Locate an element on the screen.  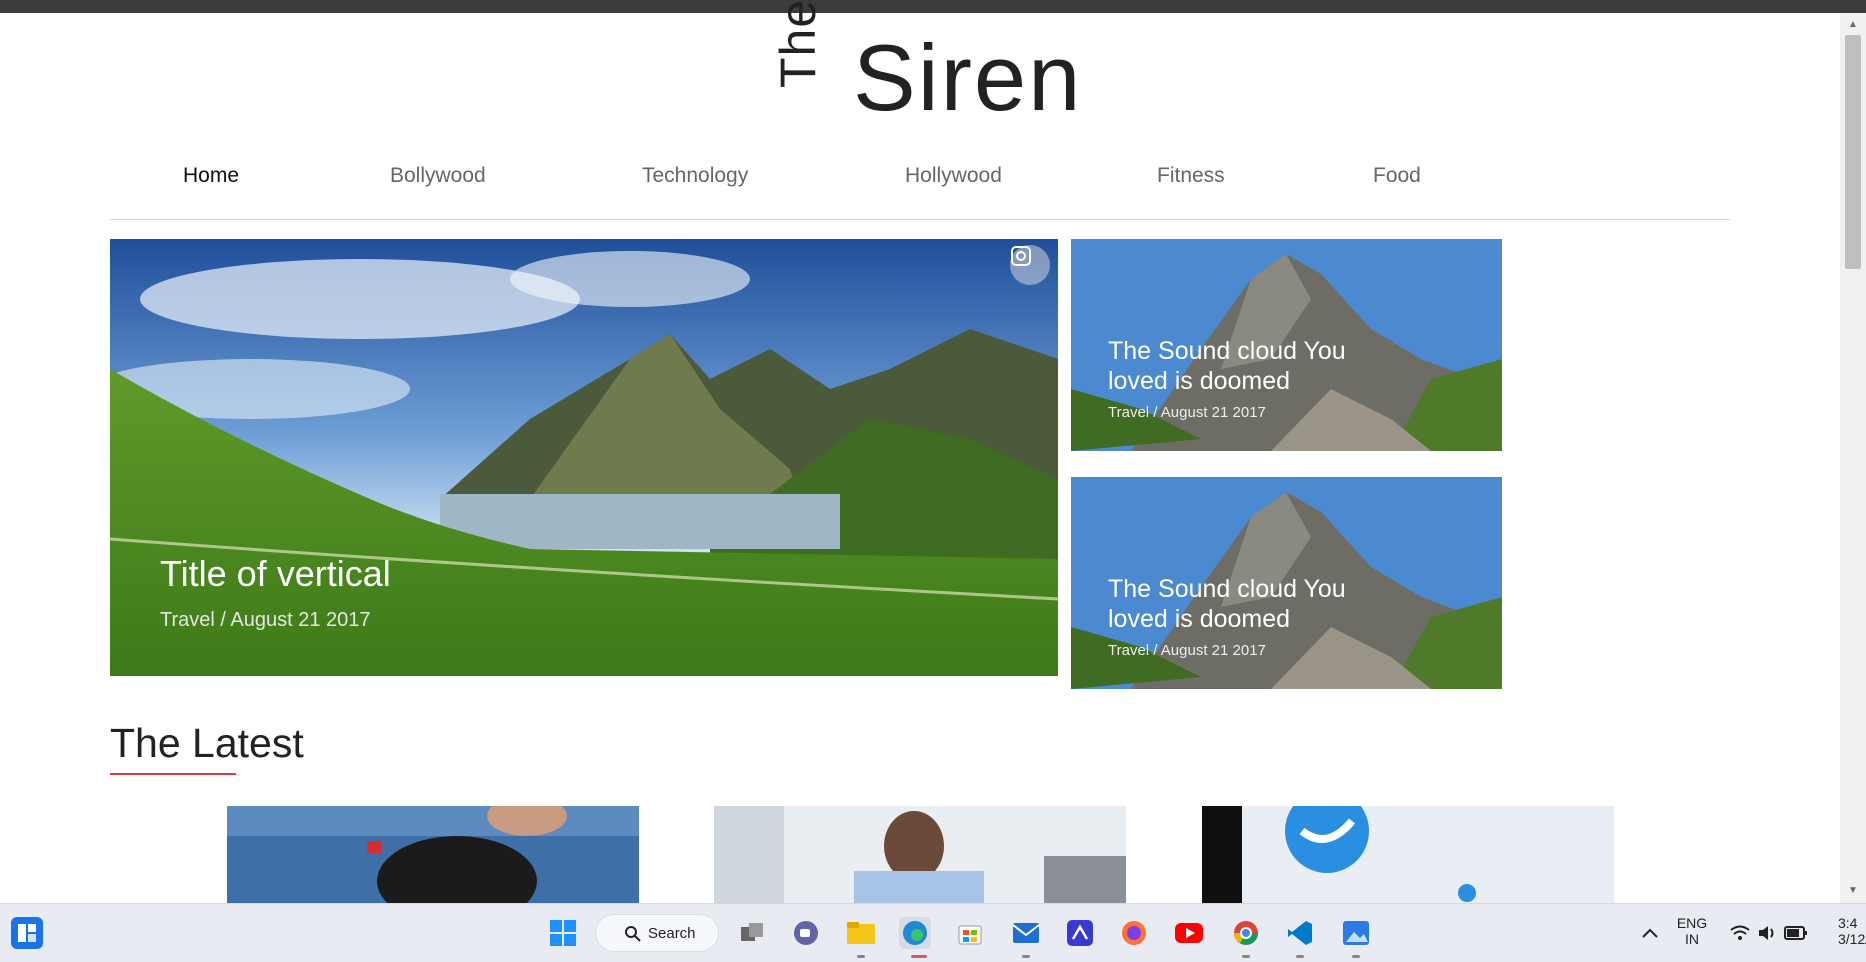
photos-icon is located at coordinates (1356, 933).